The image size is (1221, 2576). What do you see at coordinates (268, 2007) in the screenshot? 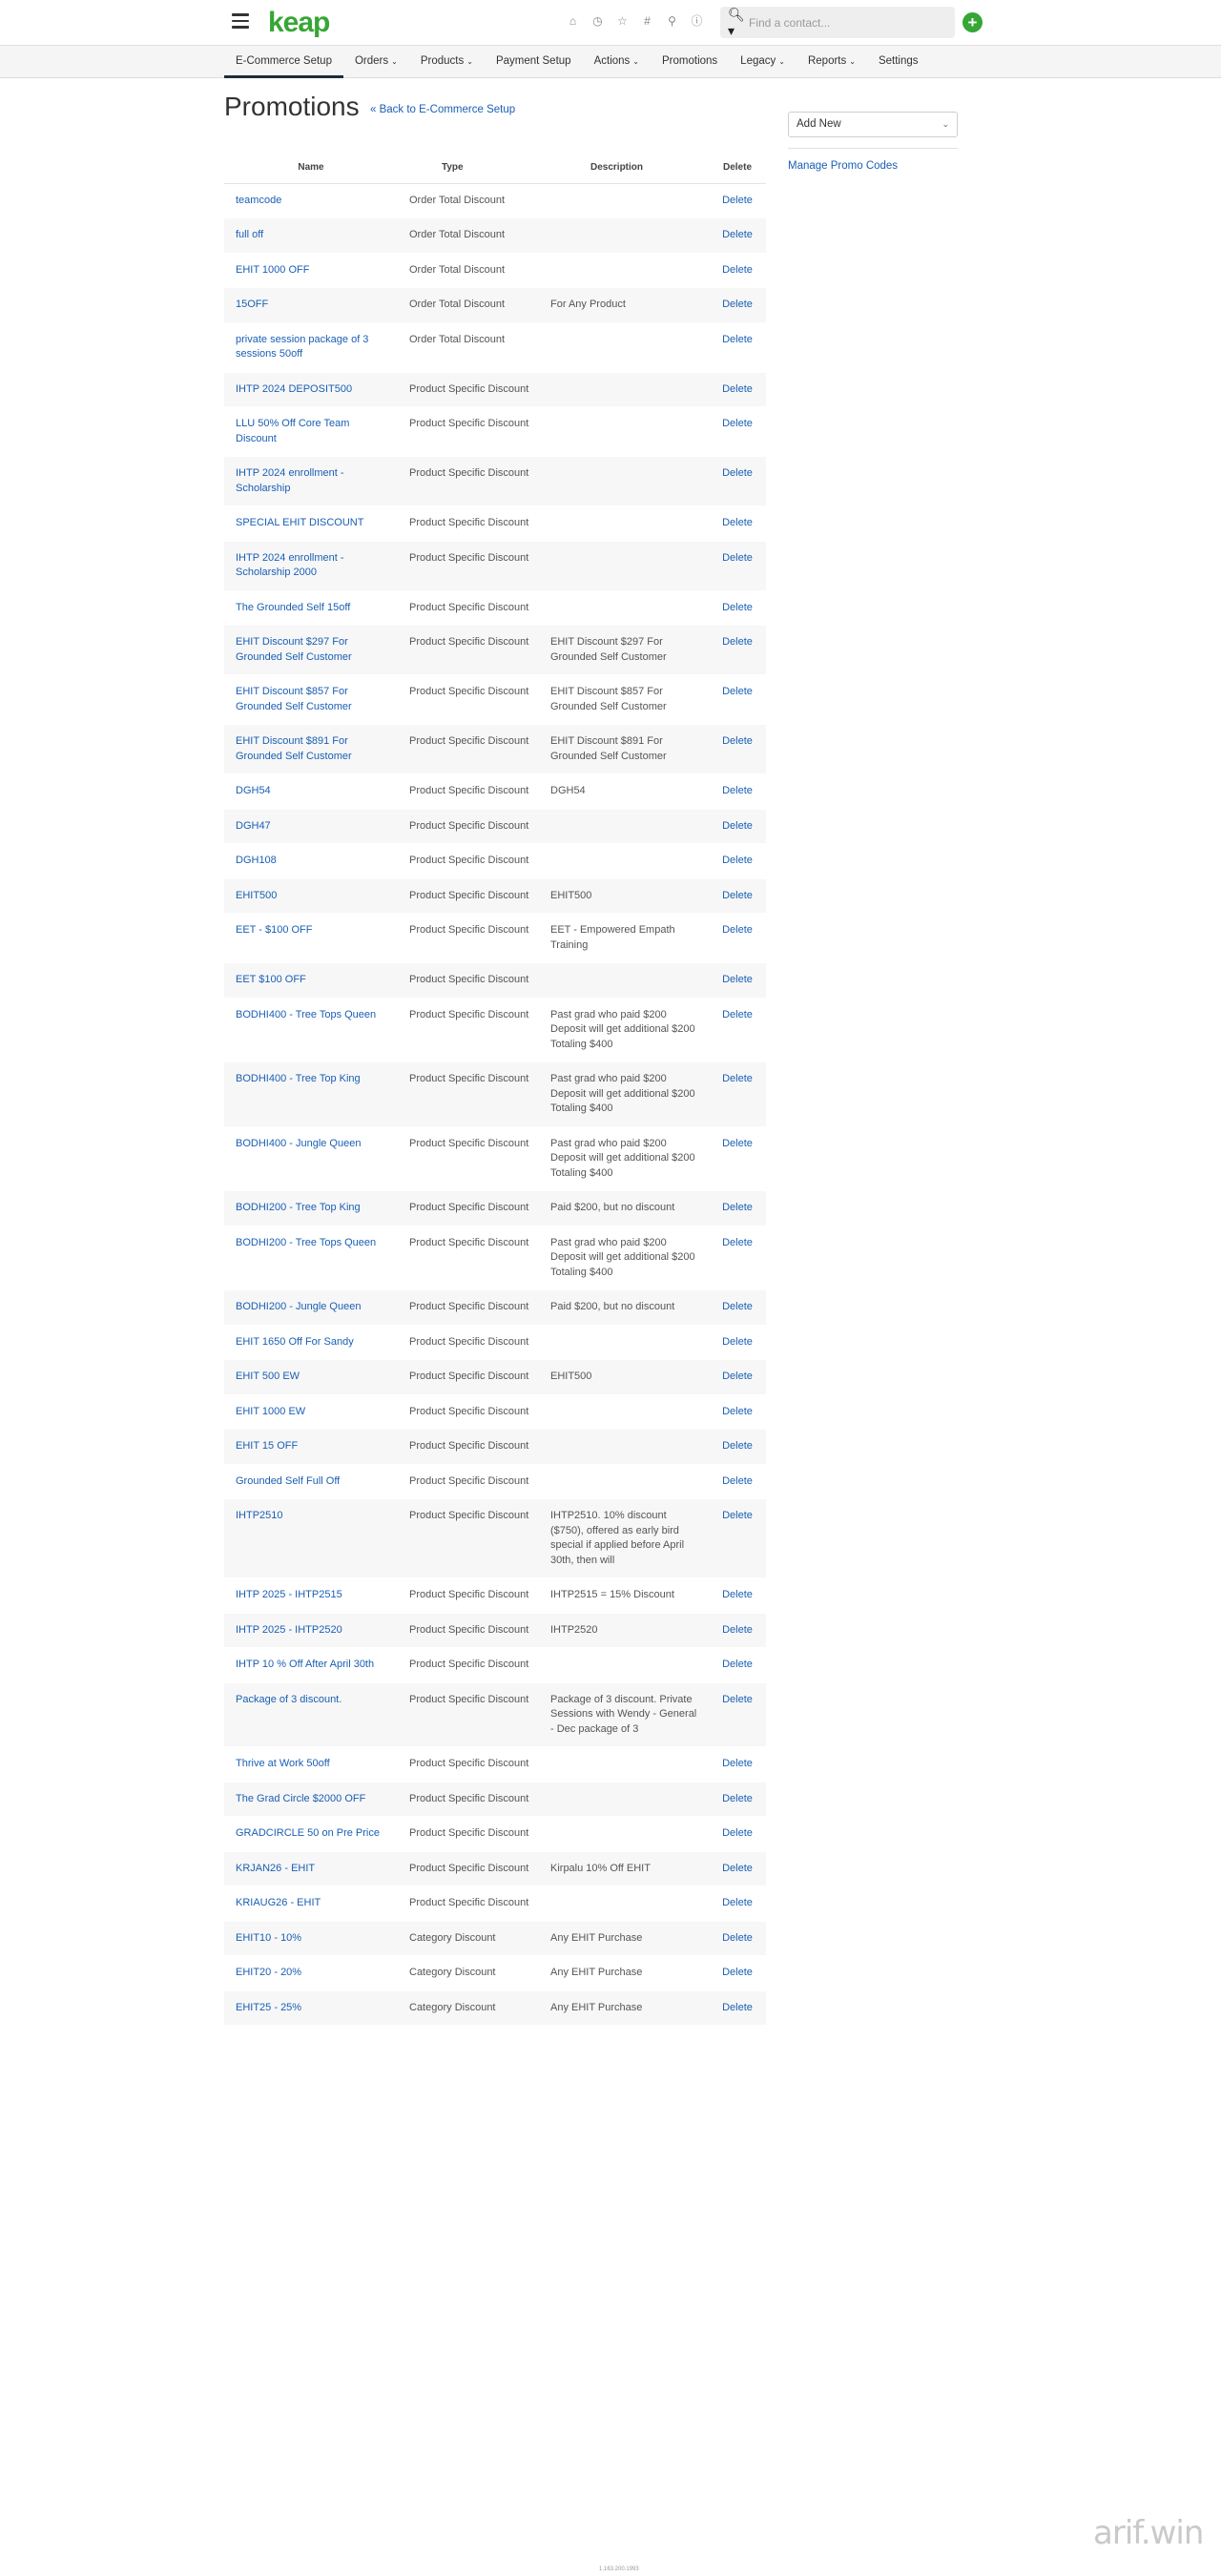
I see `promo-name-link: EHIT25 - 25%` at bounding box center [268, 2007].